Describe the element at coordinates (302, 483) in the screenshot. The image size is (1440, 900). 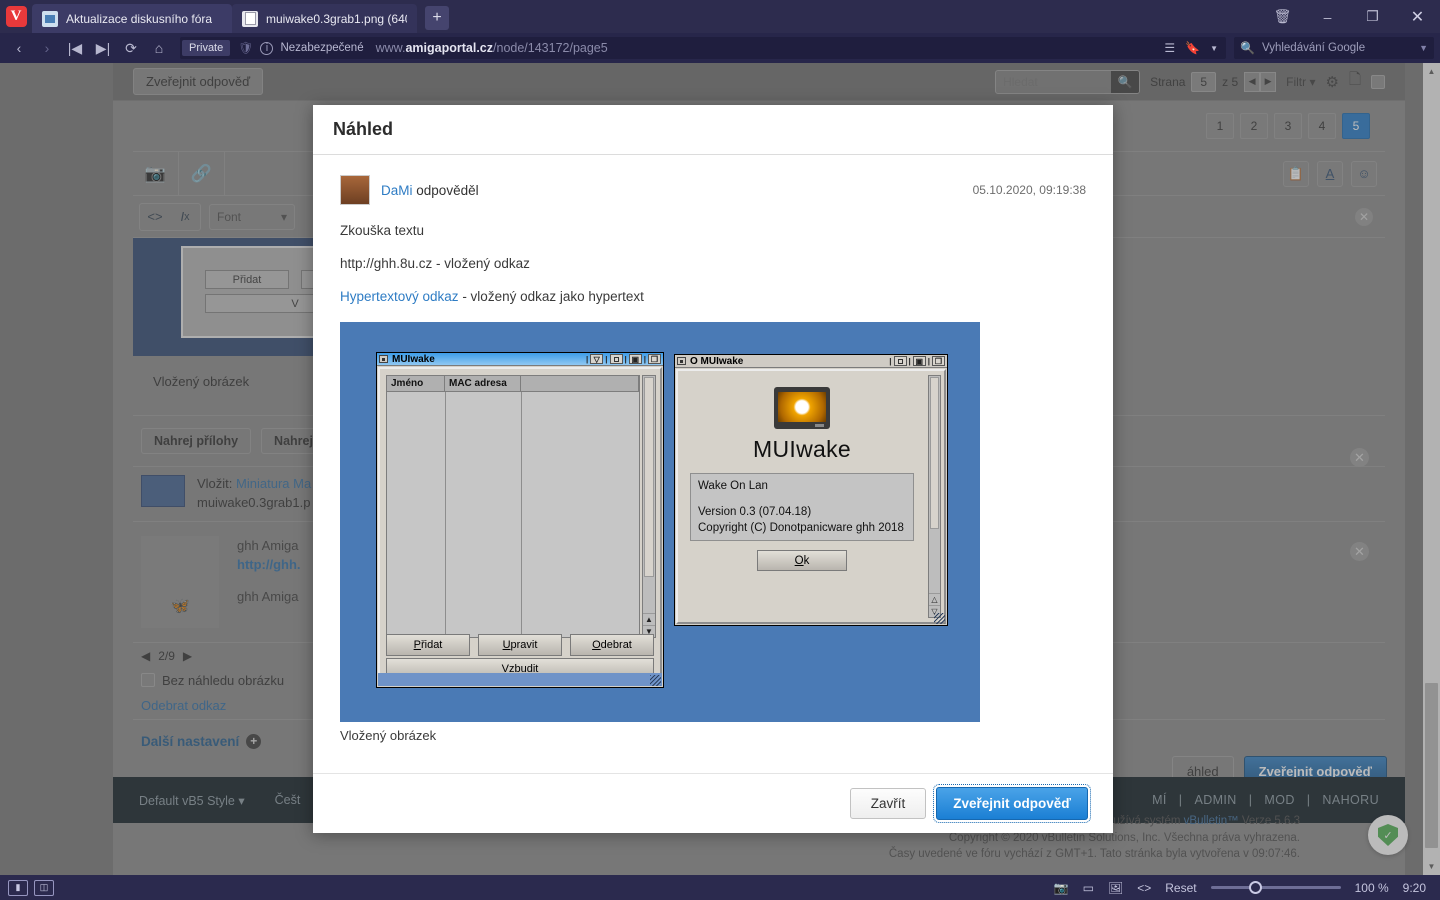
I see `attachment-full-link: Ma` at that location.